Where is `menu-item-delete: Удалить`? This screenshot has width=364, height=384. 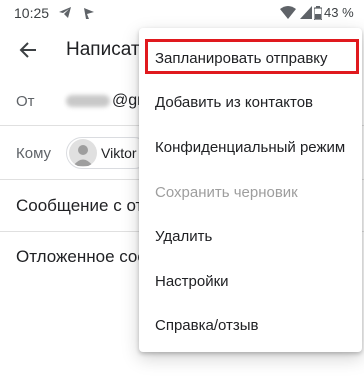
menu-item-delete: Удалить is located at coordinates (250, 236).